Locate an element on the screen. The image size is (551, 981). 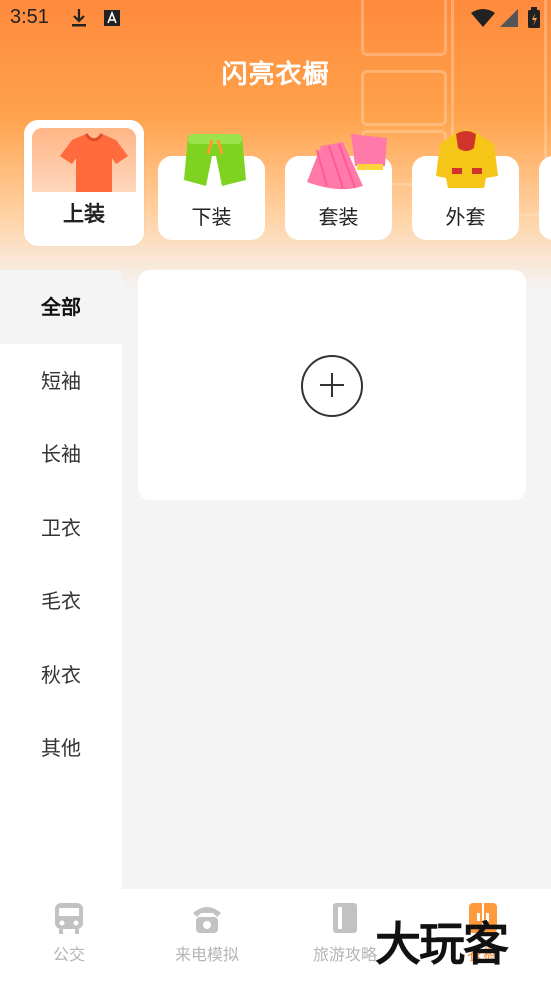
signal-icon is located at coordinates (509, 20).